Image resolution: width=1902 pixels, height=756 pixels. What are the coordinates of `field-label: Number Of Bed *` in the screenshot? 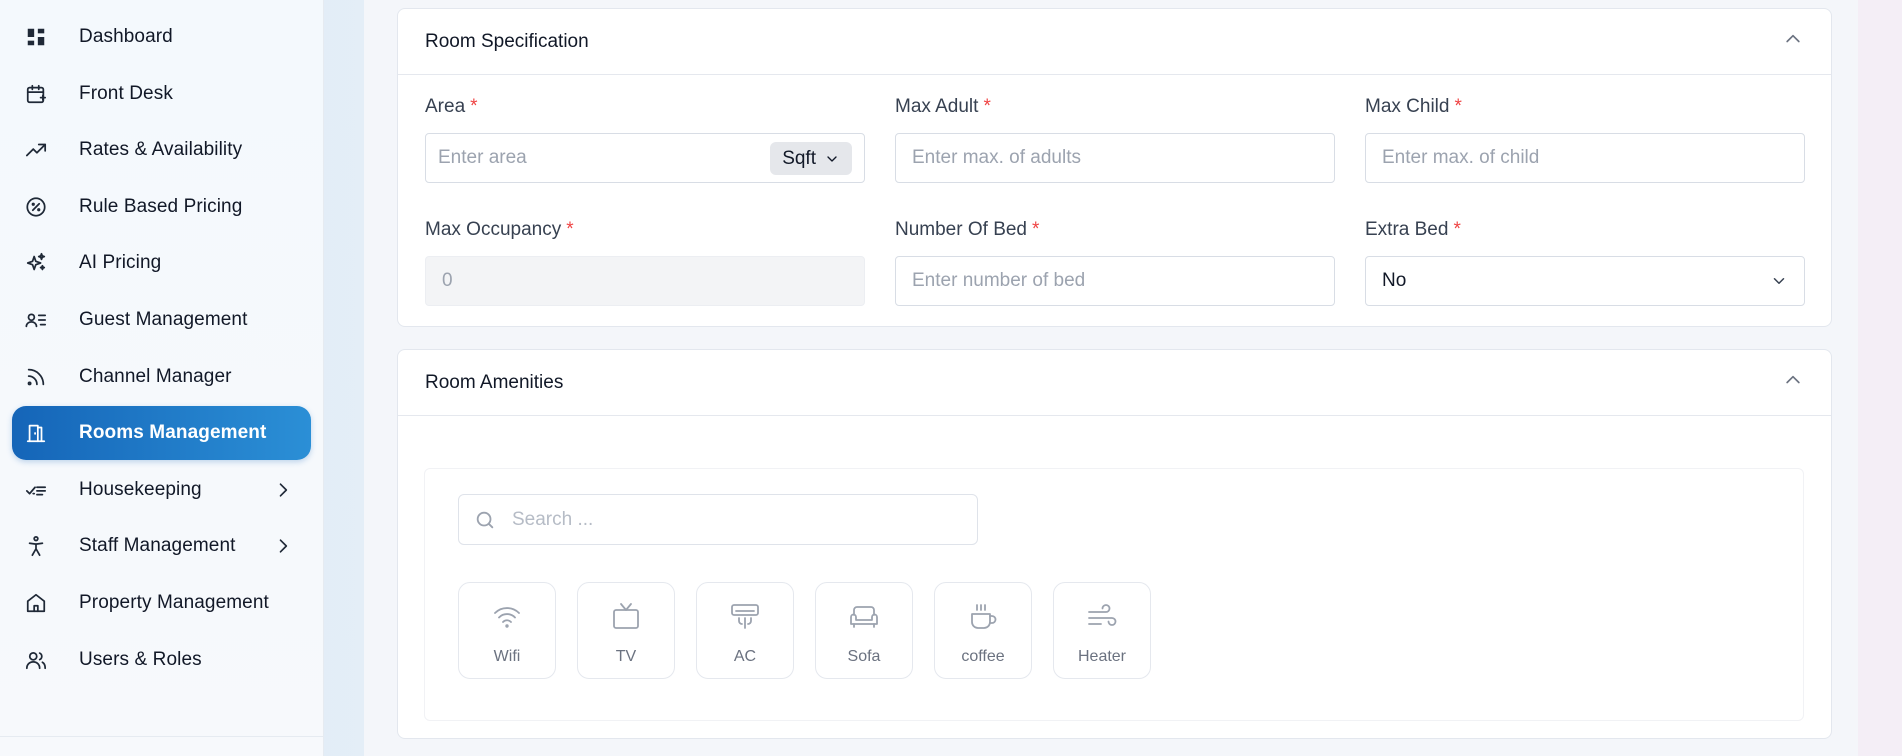 It's located at (1115, 231).